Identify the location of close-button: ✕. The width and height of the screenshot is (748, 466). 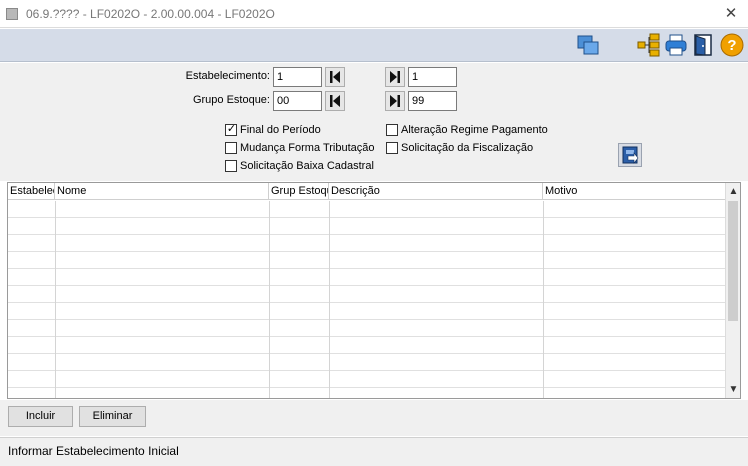
(731, 14).